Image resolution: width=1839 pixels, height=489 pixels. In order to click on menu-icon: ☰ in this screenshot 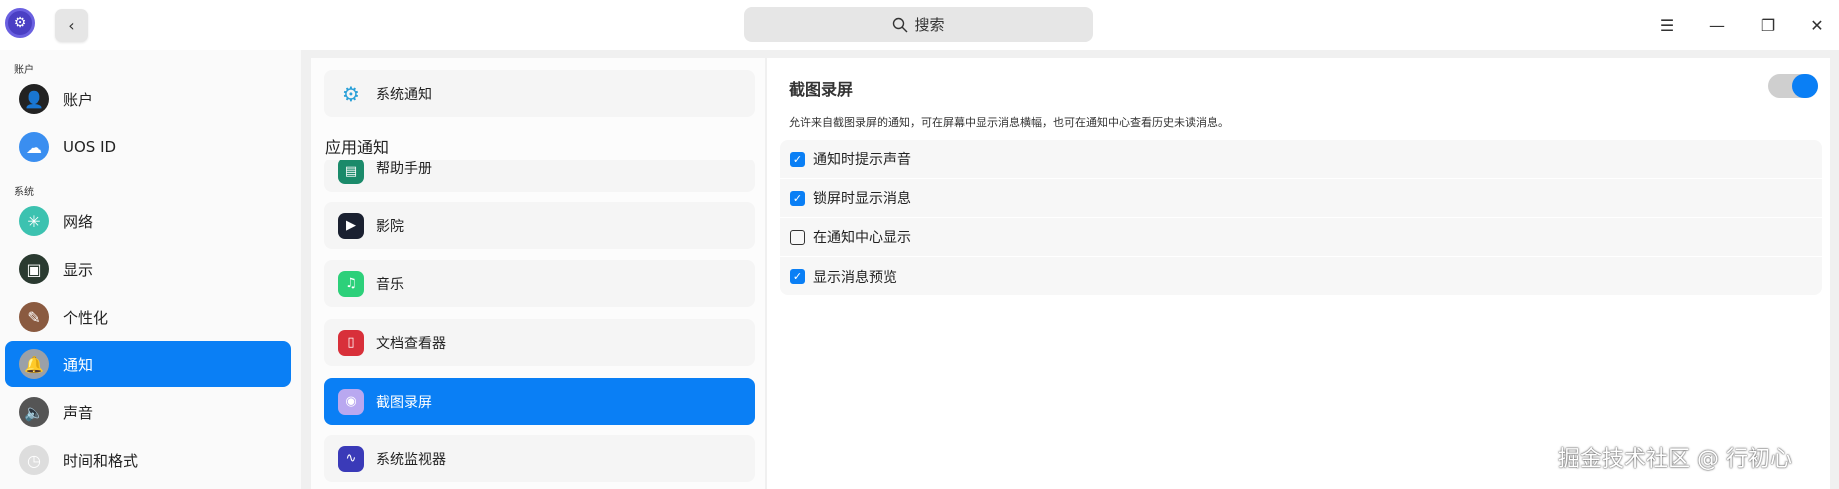, I will do `click(1667, 25)`.